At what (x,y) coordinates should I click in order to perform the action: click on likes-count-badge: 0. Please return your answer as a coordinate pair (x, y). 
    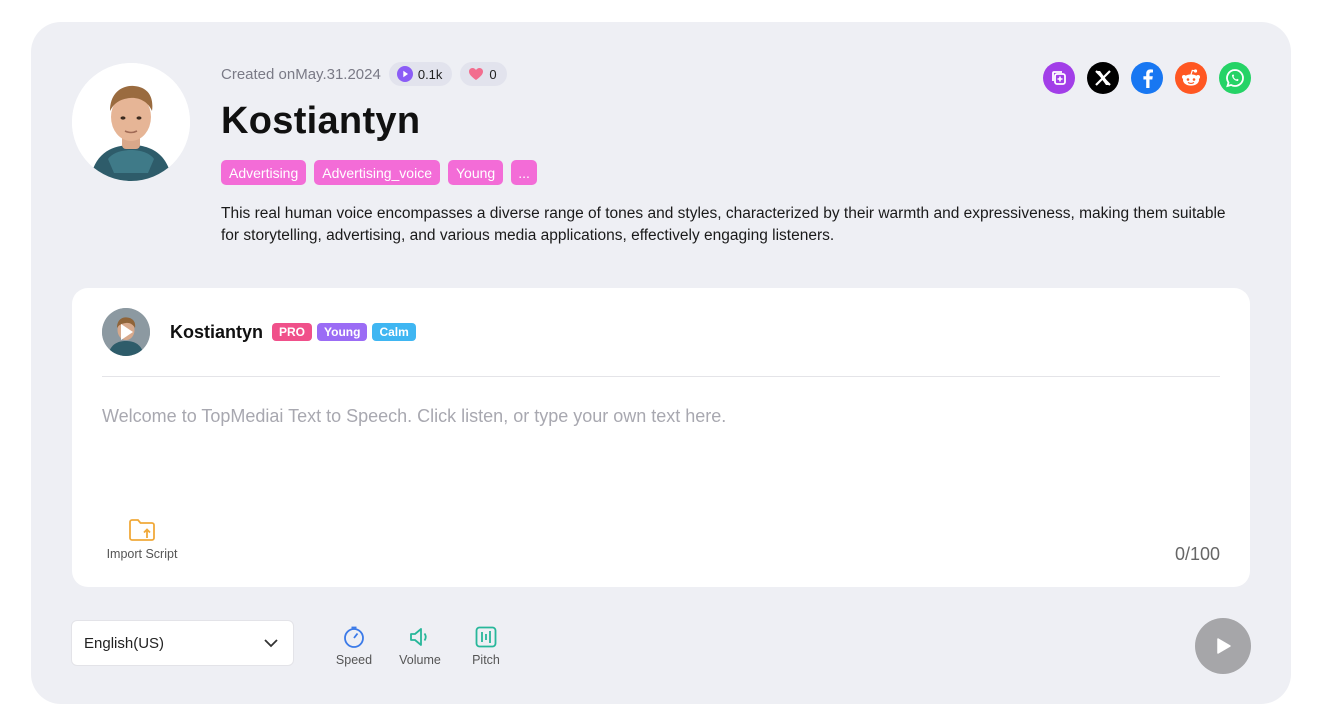
    Looking at the image, I should click on (483, 74).